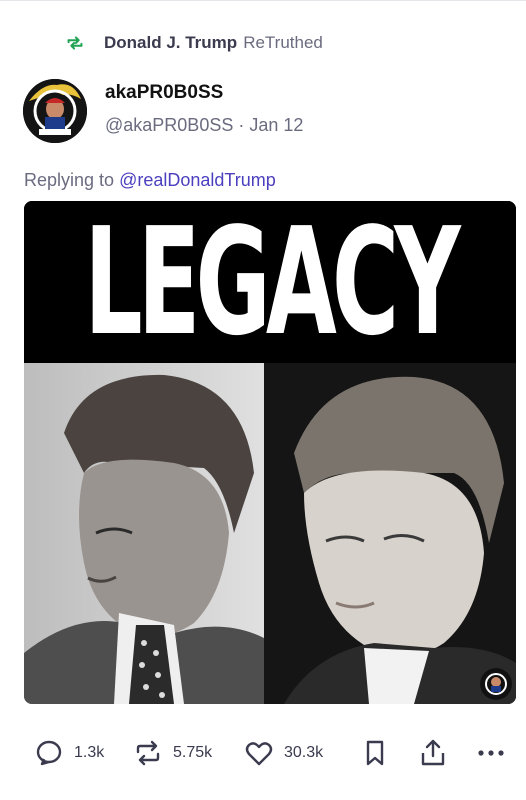 The image size is (526, 800). Describe the element at coordinates (259, 754) in the screenshot. I see `like-icon` at that location.